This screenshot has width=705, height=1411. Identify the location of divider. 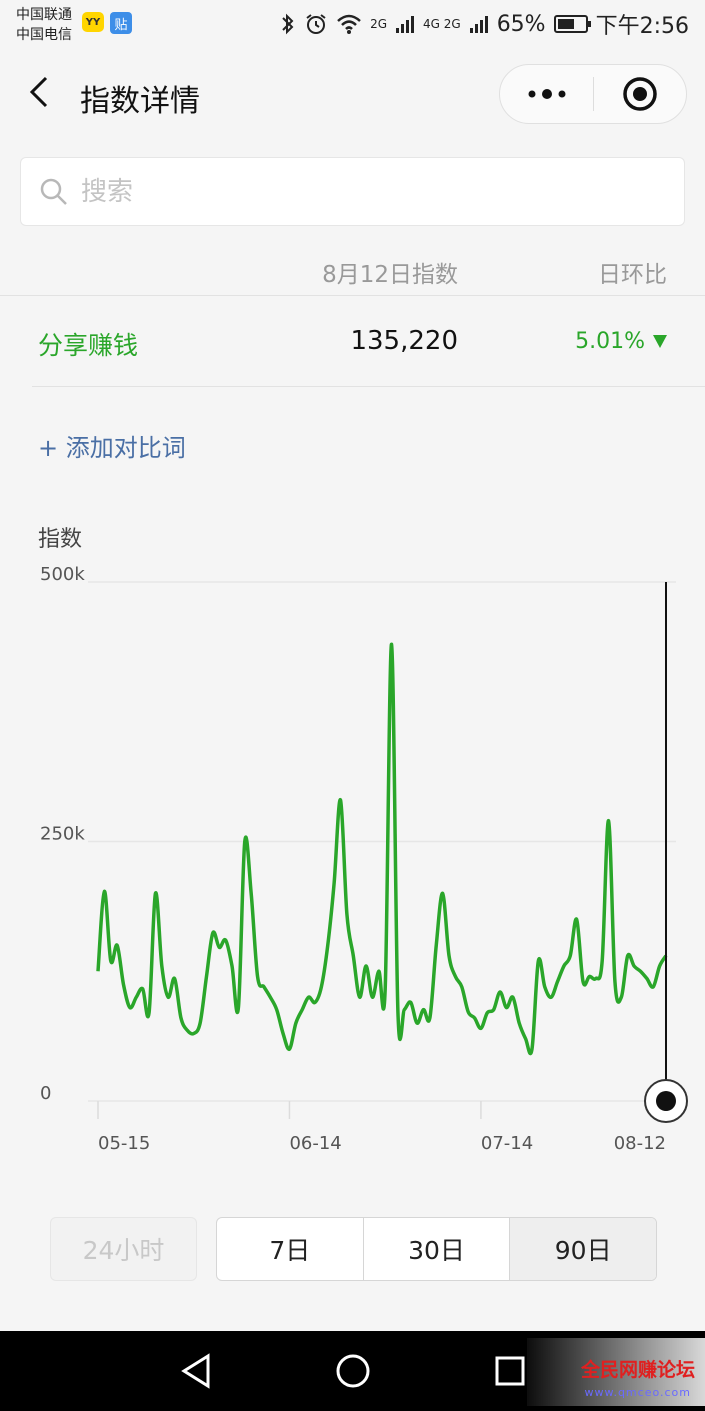
(368, 386).